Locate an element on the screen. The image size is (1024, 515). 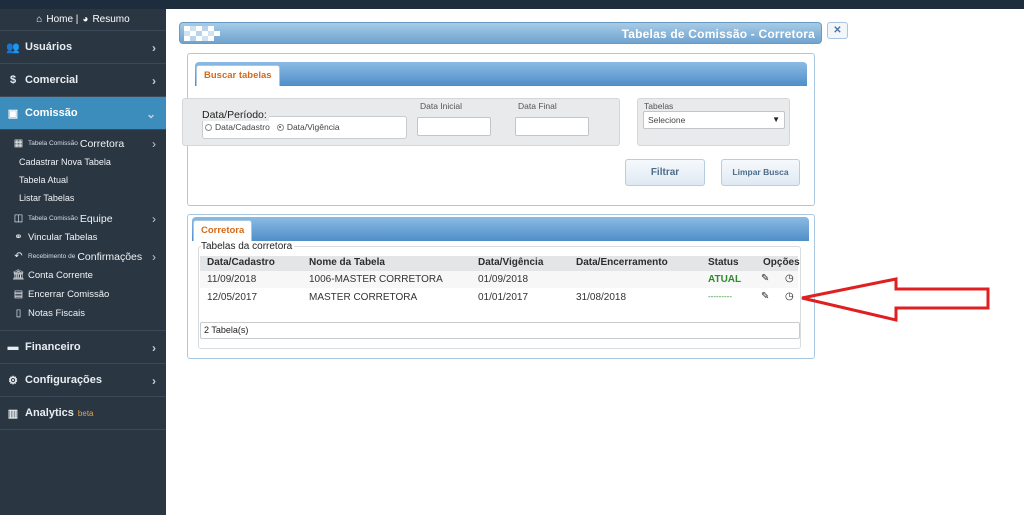
limpar-busca-button: Limpar Busca is located at coordinates (760, 172).